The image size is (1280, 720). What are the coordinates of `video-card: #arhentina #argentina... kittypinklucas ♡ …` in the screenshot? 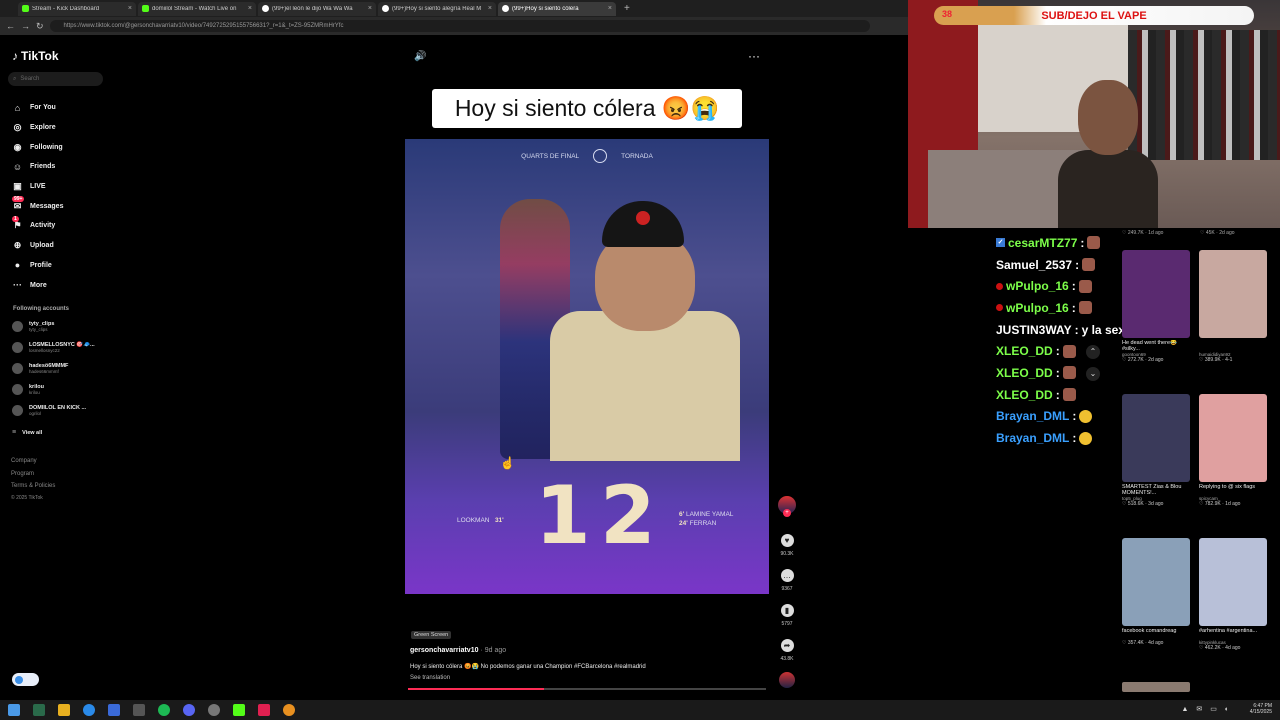 It's located at (1233, 594).